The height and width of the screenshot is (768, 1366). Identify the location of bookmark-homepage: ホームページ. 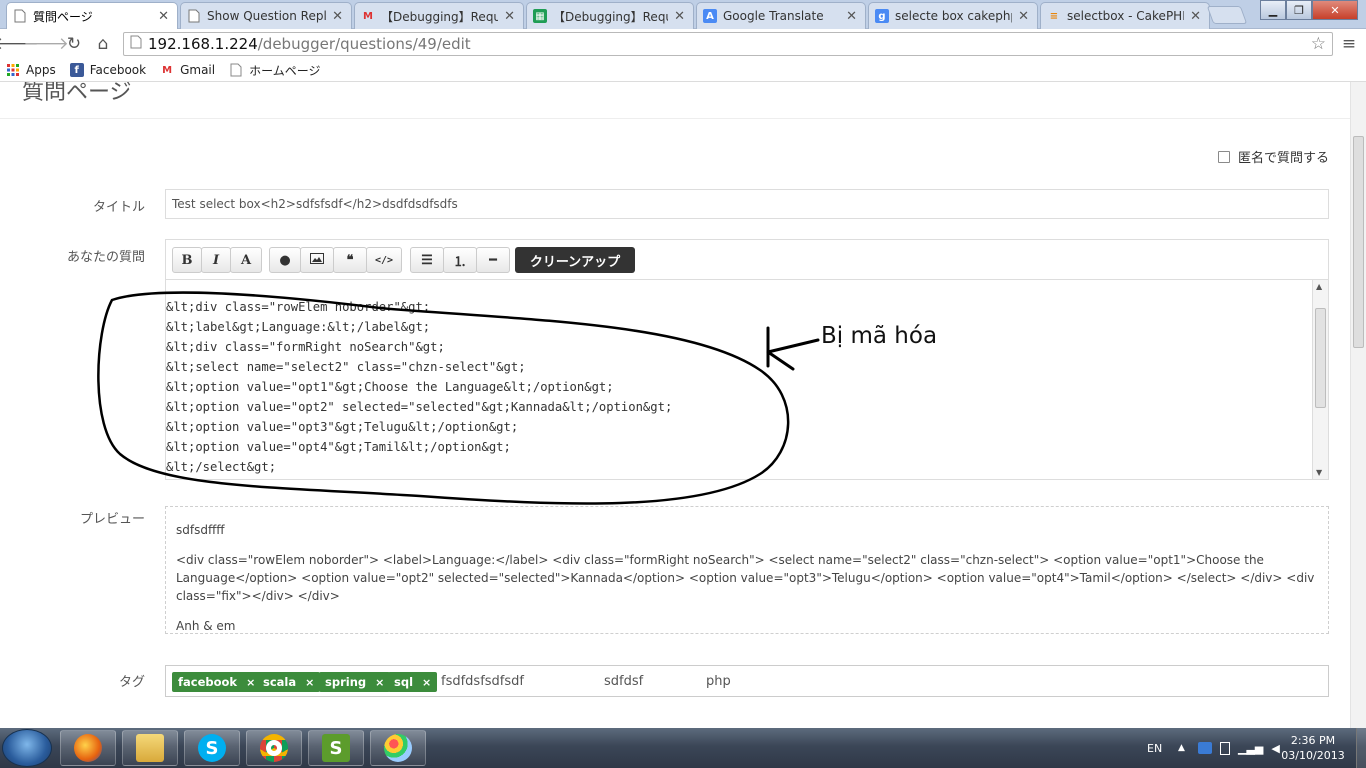
(275, 70).